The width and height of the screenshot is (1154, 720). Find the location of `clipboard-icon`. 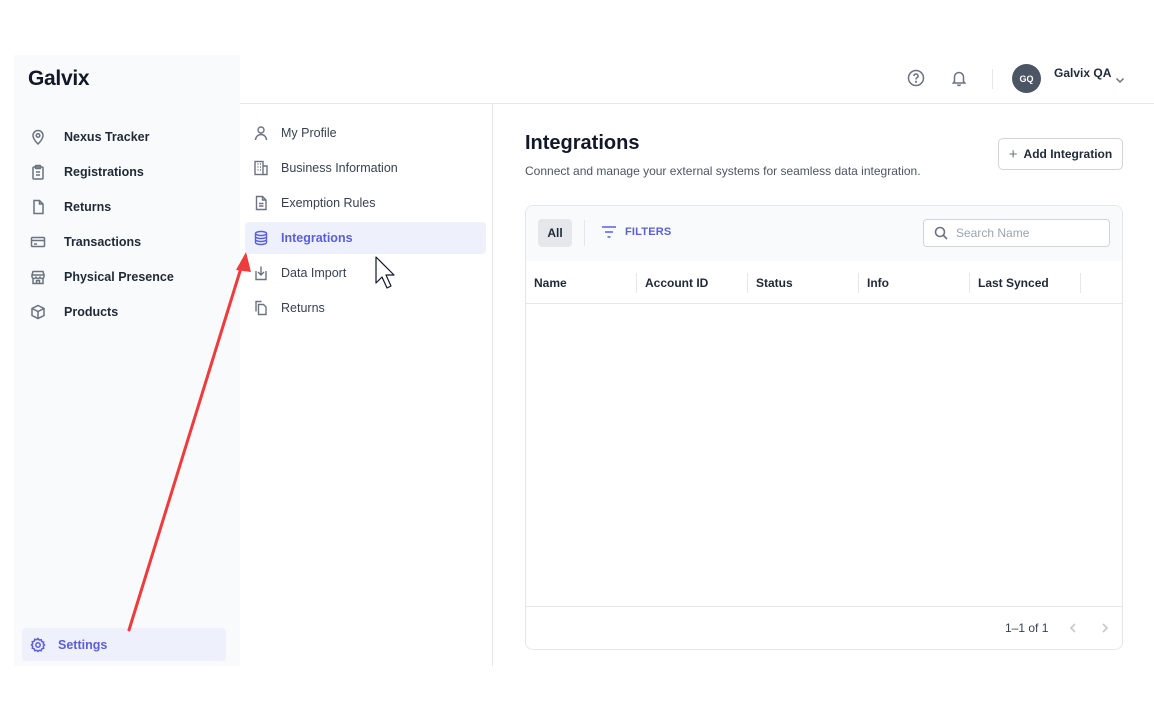

clipboard-icon is located at coordinates (38, 172).